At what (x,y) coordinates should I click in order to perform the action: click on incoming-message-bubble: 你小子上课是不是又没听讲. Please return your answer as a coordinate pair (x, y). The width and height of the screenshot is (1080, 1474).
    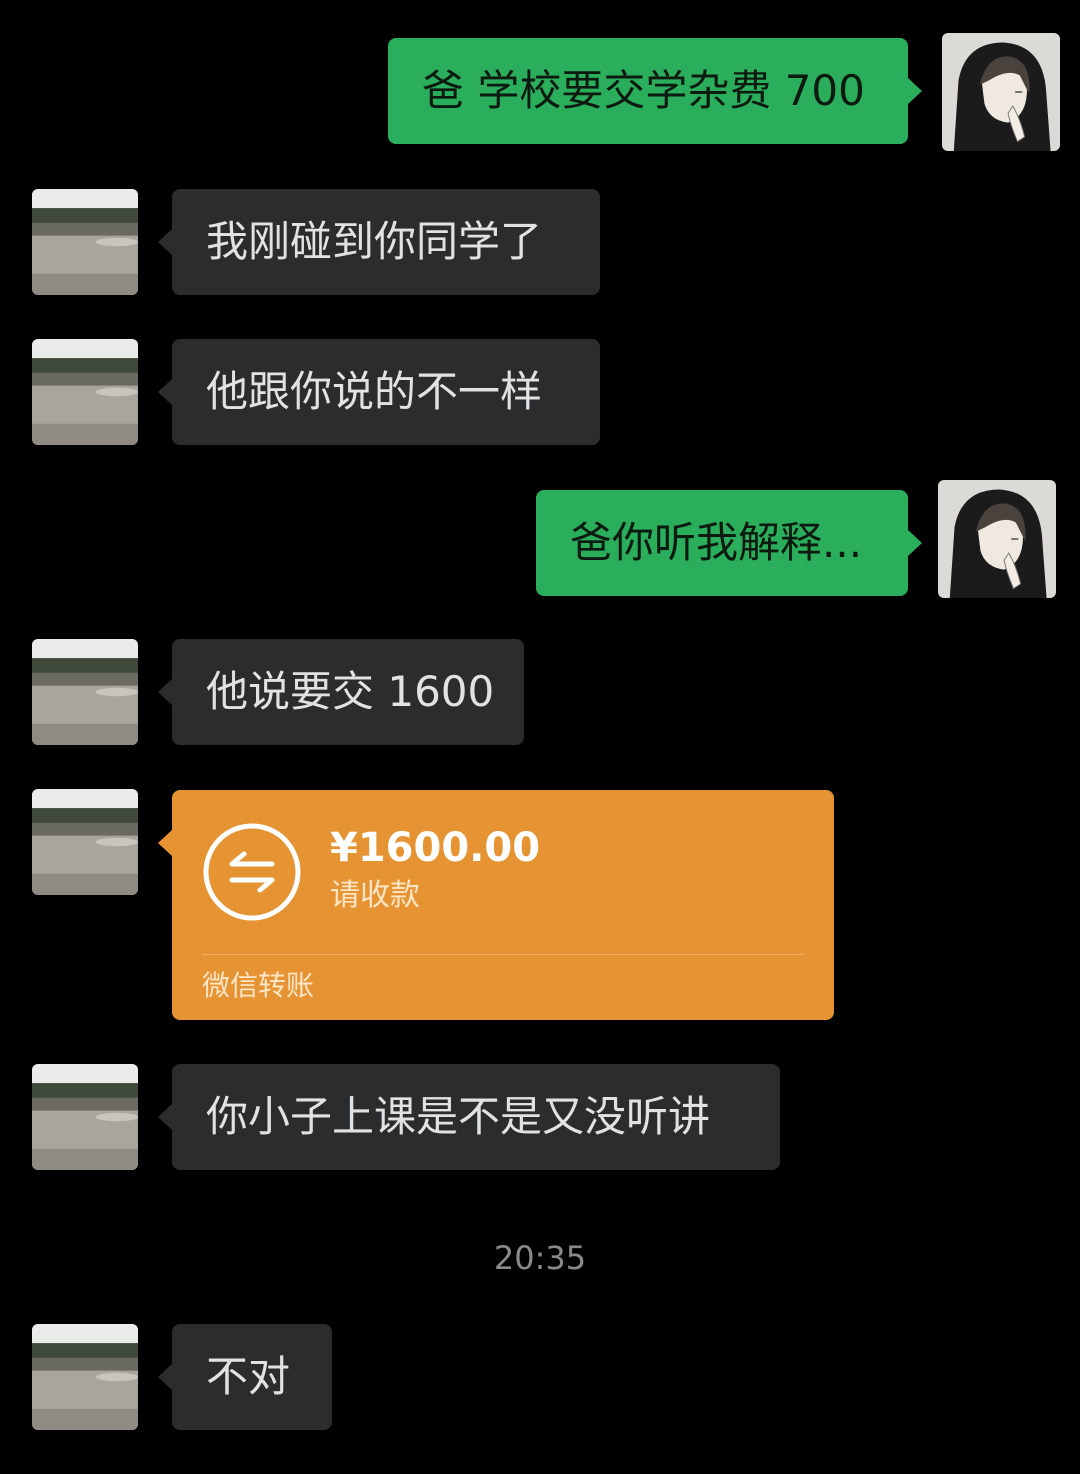
    Looking at the image, I should click on (469, 1117).